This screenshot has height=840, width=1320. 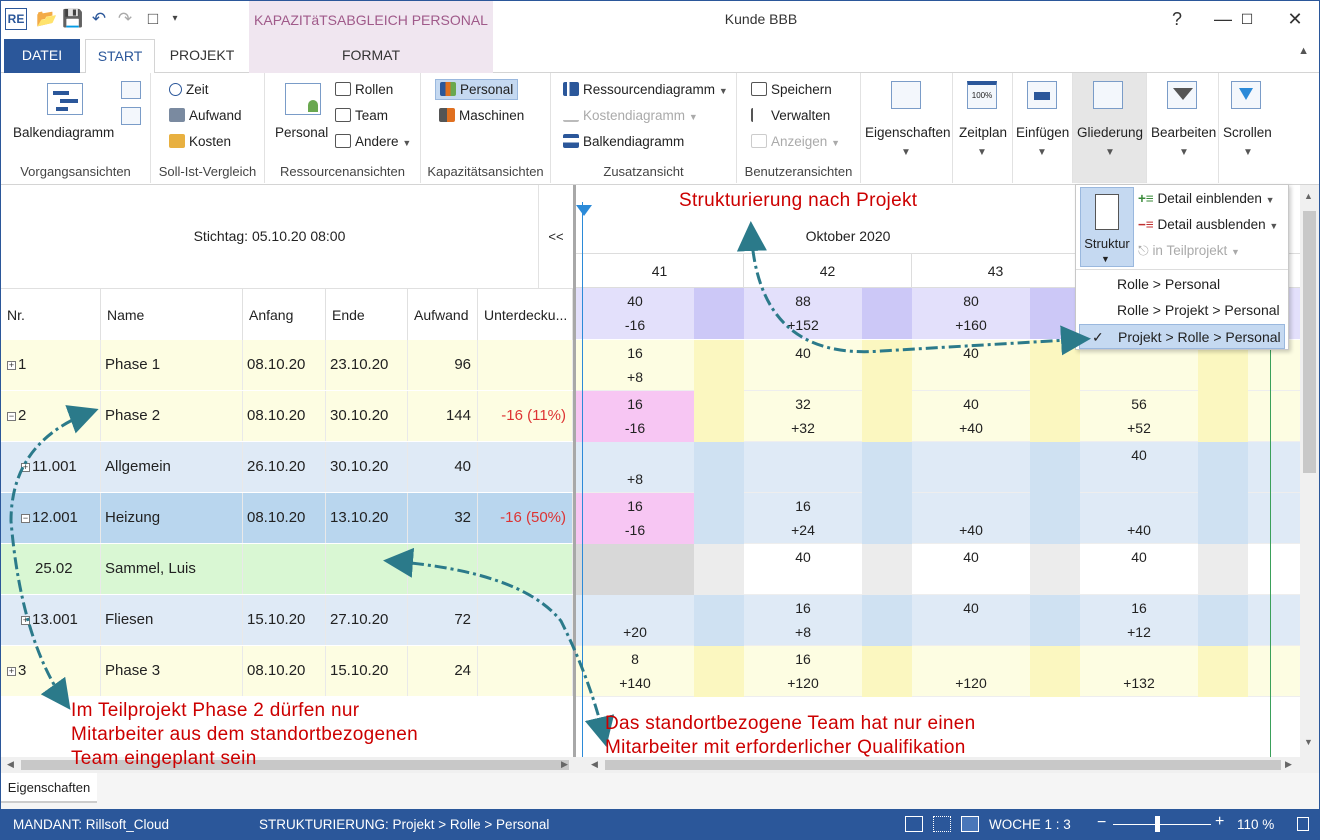 I want to click on annotation-top: Strukturierung nach Projekt, so click(x=798, y=200).